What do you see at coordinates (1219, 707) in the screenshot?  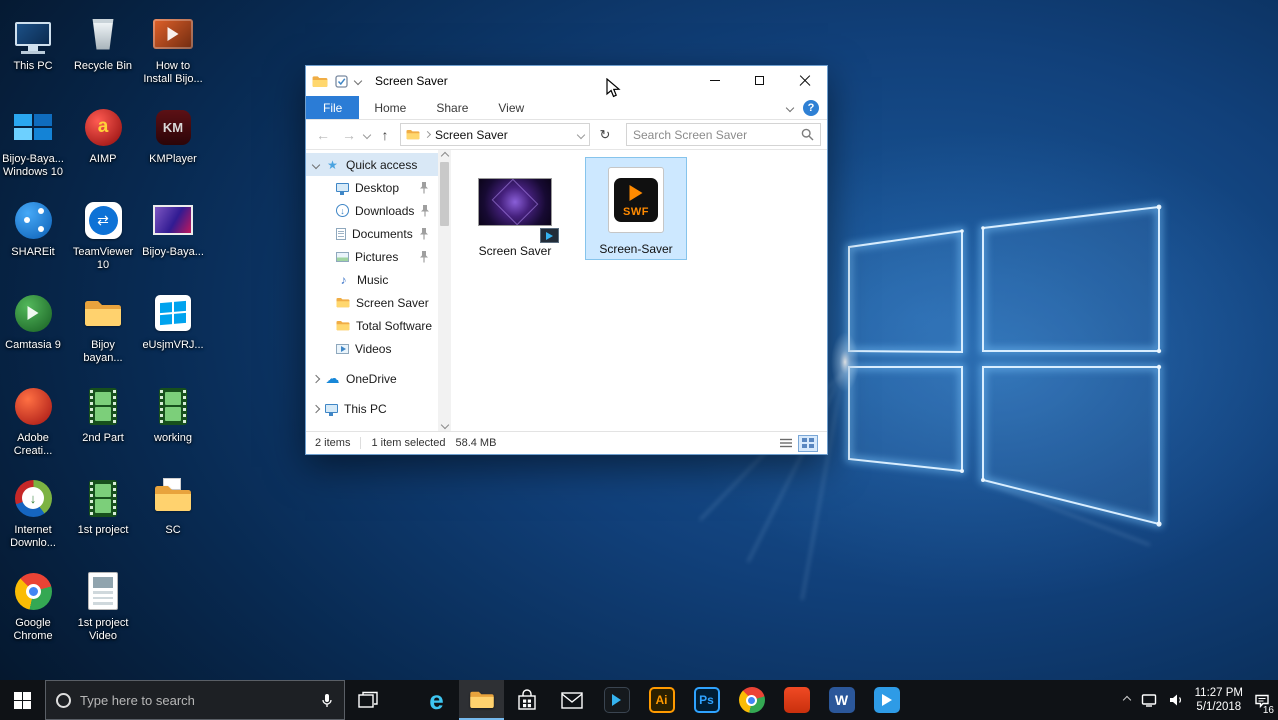 I see `clock-date: 5/1/2018` at bounding box center [1219, 707].